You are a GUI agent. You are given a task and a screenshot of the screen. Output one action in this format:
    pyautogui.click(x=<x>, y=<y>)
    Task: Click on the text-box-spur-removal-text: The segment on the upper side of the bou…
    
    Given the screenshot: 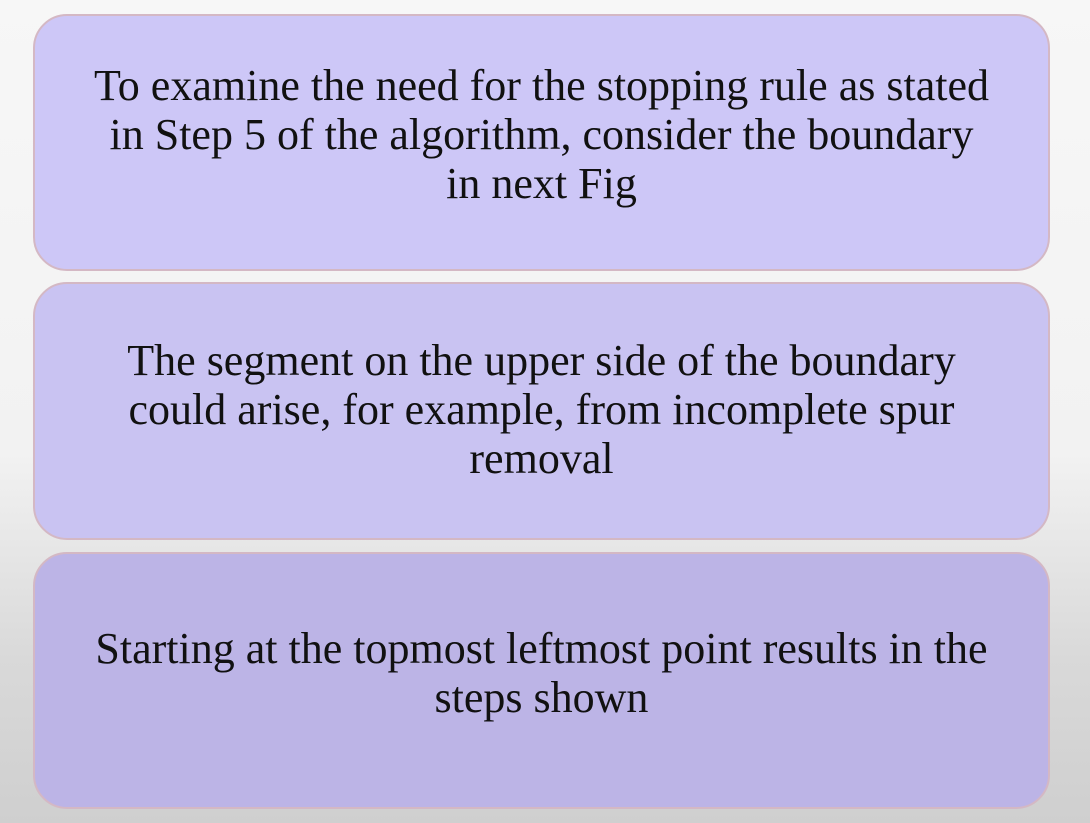 What is the action you would take?
    pyautogui.click(x=541, y=409)
    